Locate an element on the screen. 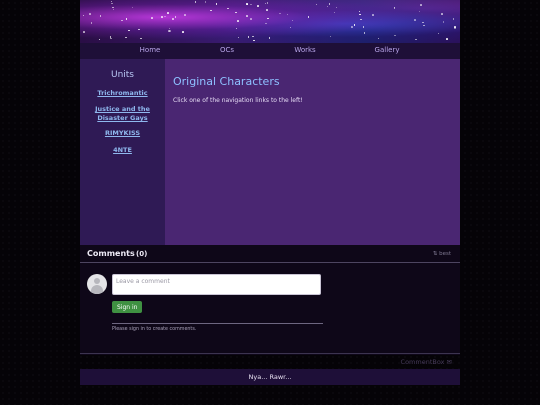 The image size is (540, 405). space-banner-image is located at coordinates (270, 21).